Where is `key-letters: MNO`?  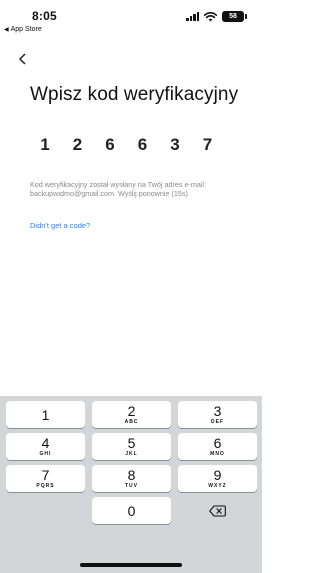
key-letters: MNO is located at coordinates (217, 454).